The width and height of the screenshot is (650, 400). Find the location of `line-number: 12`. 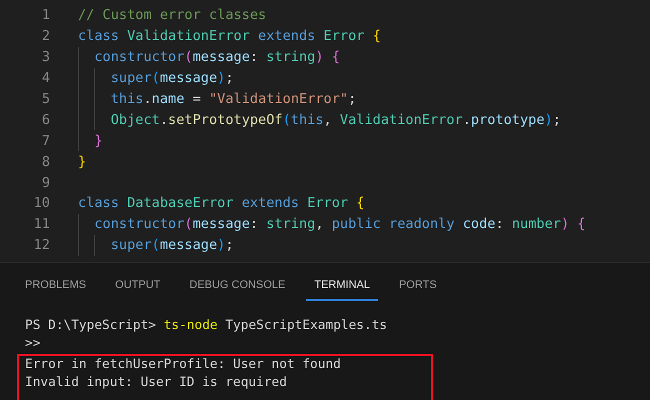

line-number: 12 is located at coordinates (41, 245).